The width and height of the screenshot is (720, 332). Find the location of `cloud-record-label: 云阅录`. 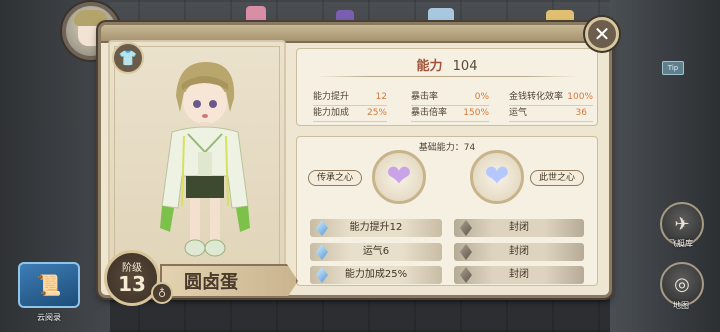

cloud-record-label: 云阅录 is located at coordinates (49, 317).